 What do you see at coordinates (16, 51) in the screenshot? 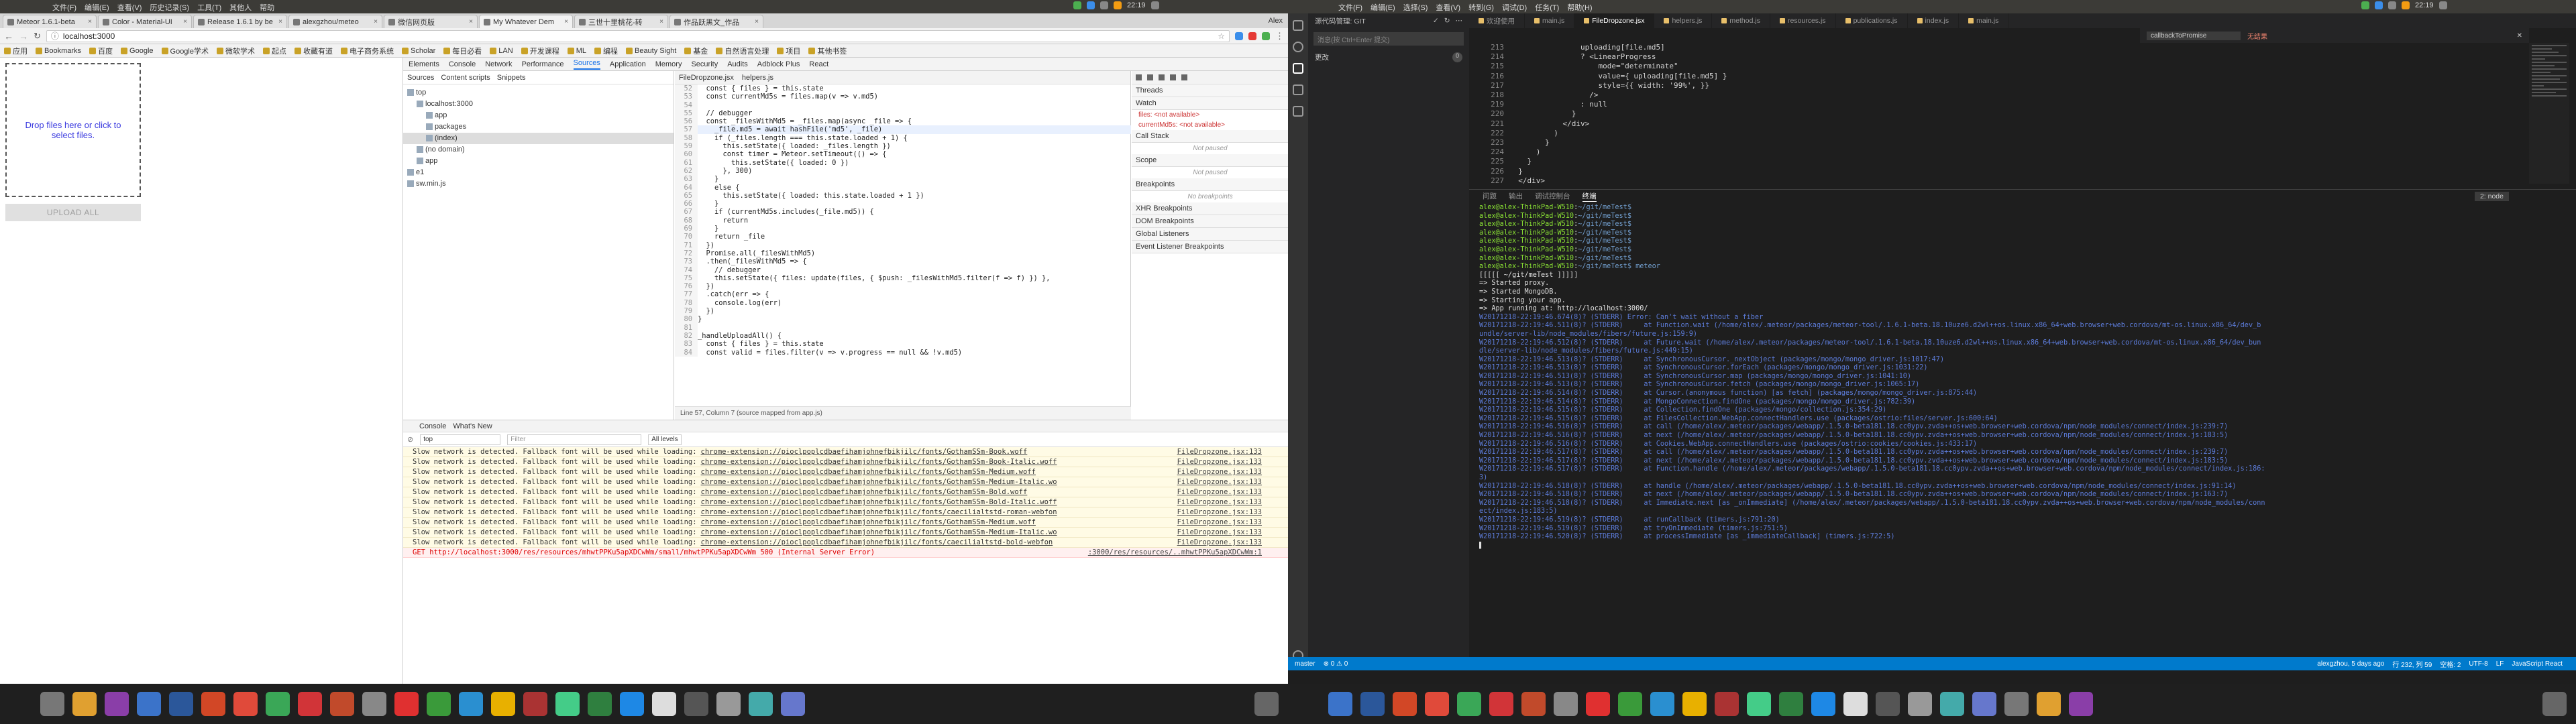
I see `bookmark-item: 应用` at bounding box center [16, 51].